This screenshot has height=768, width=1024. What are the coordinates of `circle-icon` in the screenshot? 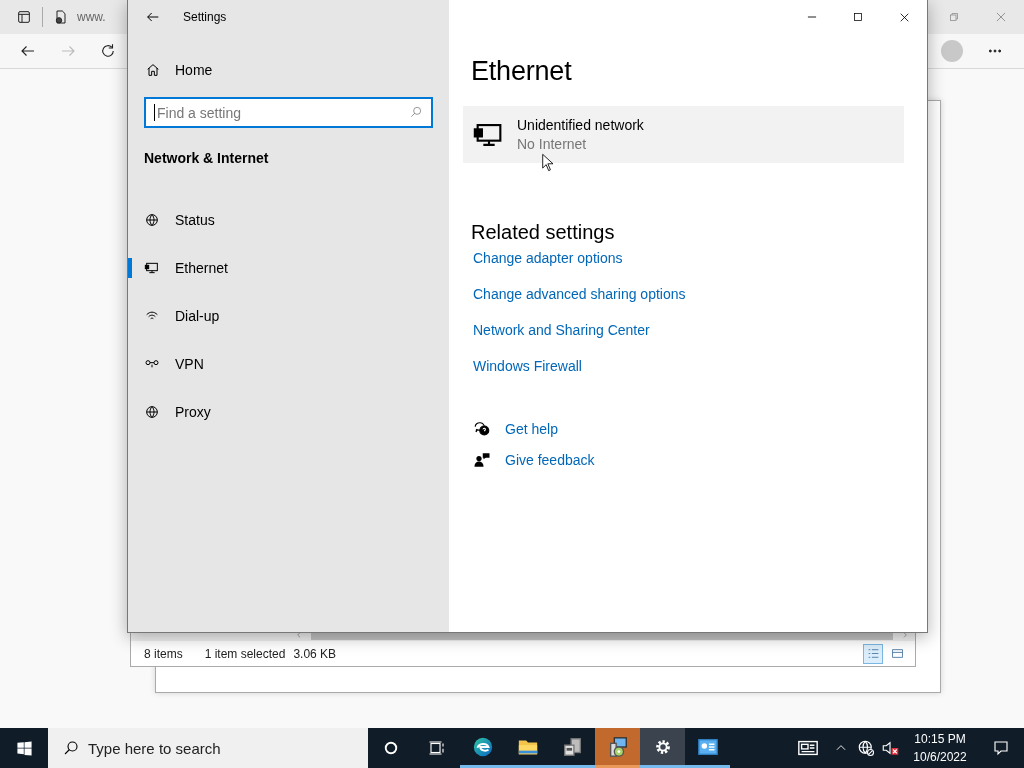 It's located at (391, 748).